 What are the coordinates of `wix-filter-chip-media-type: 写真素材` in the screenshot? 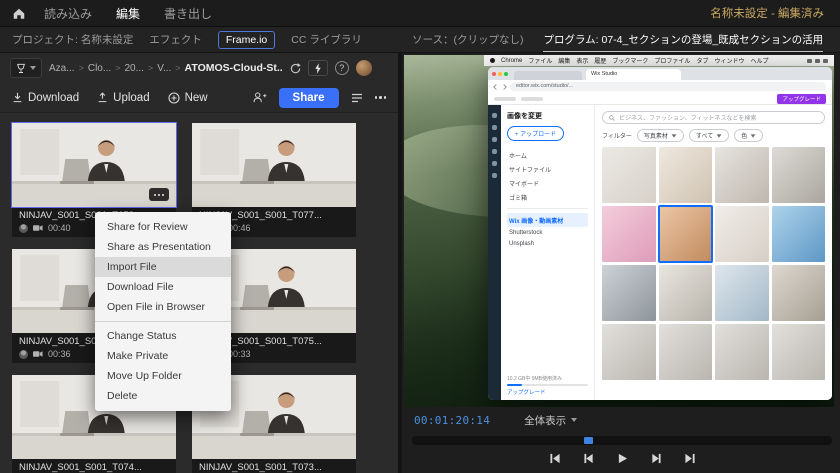 It's located at (660, 135).